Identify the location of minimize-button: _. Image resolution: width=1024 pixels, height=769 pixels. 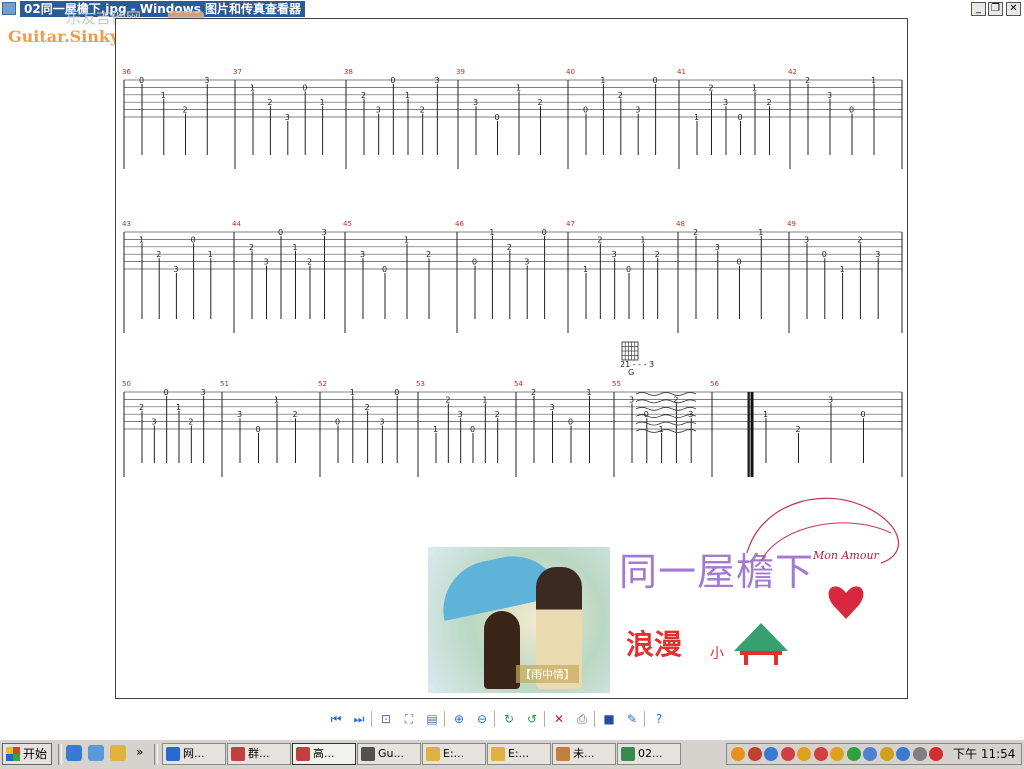
(978, 9).